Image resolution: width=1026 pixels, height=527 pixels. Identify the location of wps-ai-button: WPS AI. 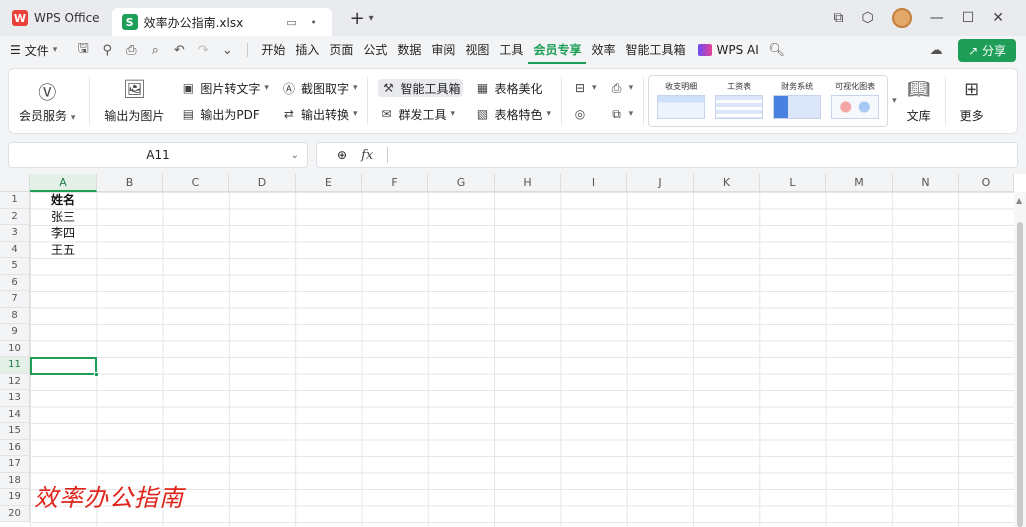
(728, 50).